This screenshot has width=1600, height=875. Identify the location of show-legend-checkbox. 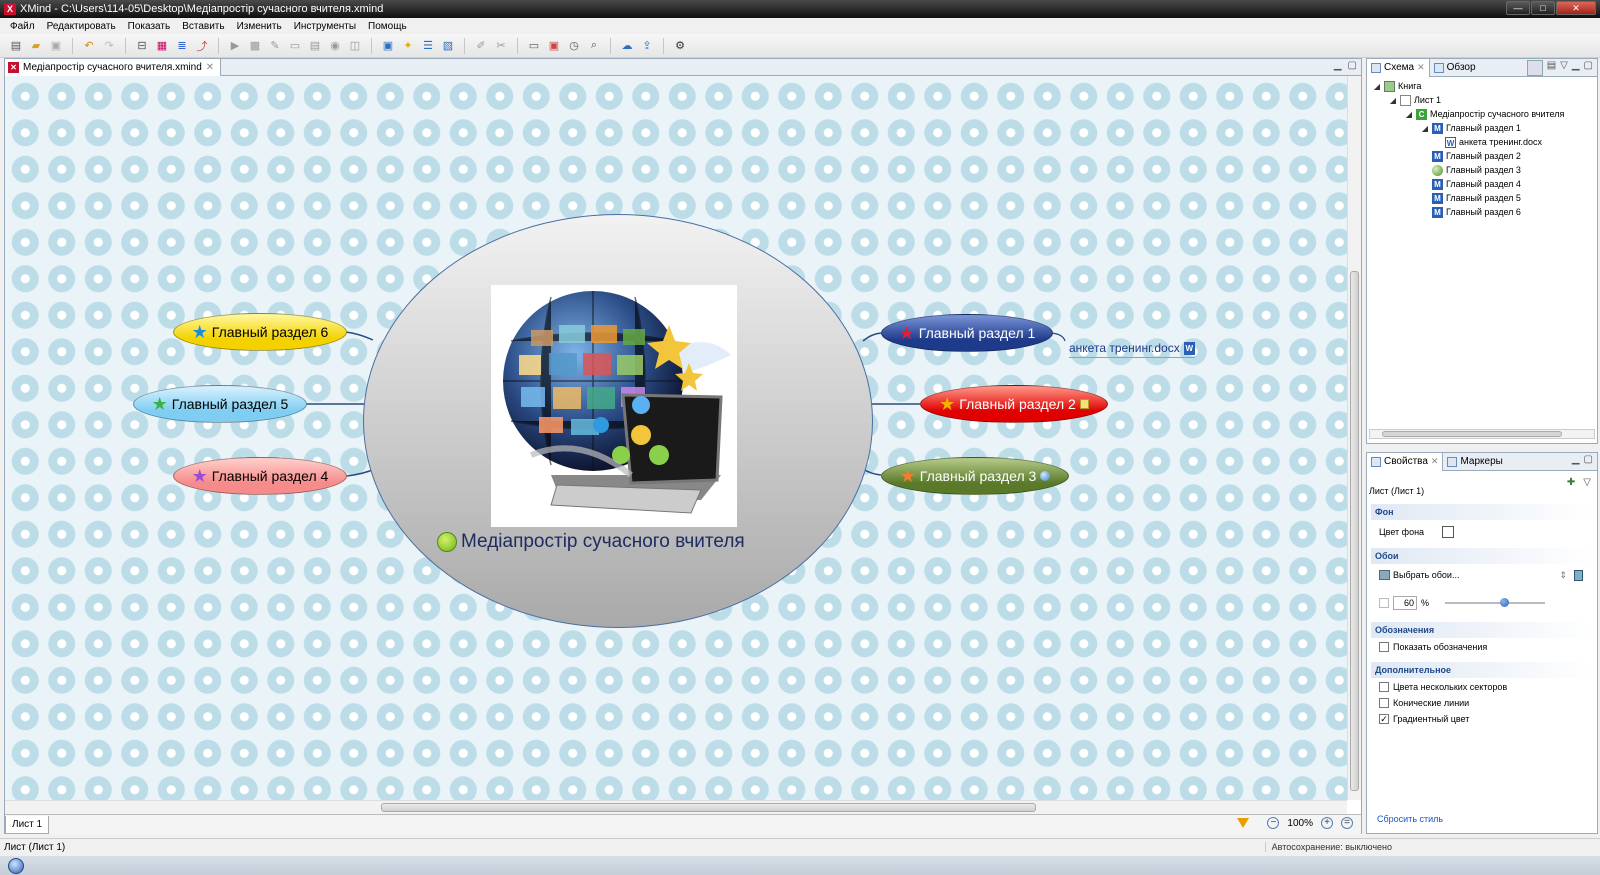
(1384, 647).